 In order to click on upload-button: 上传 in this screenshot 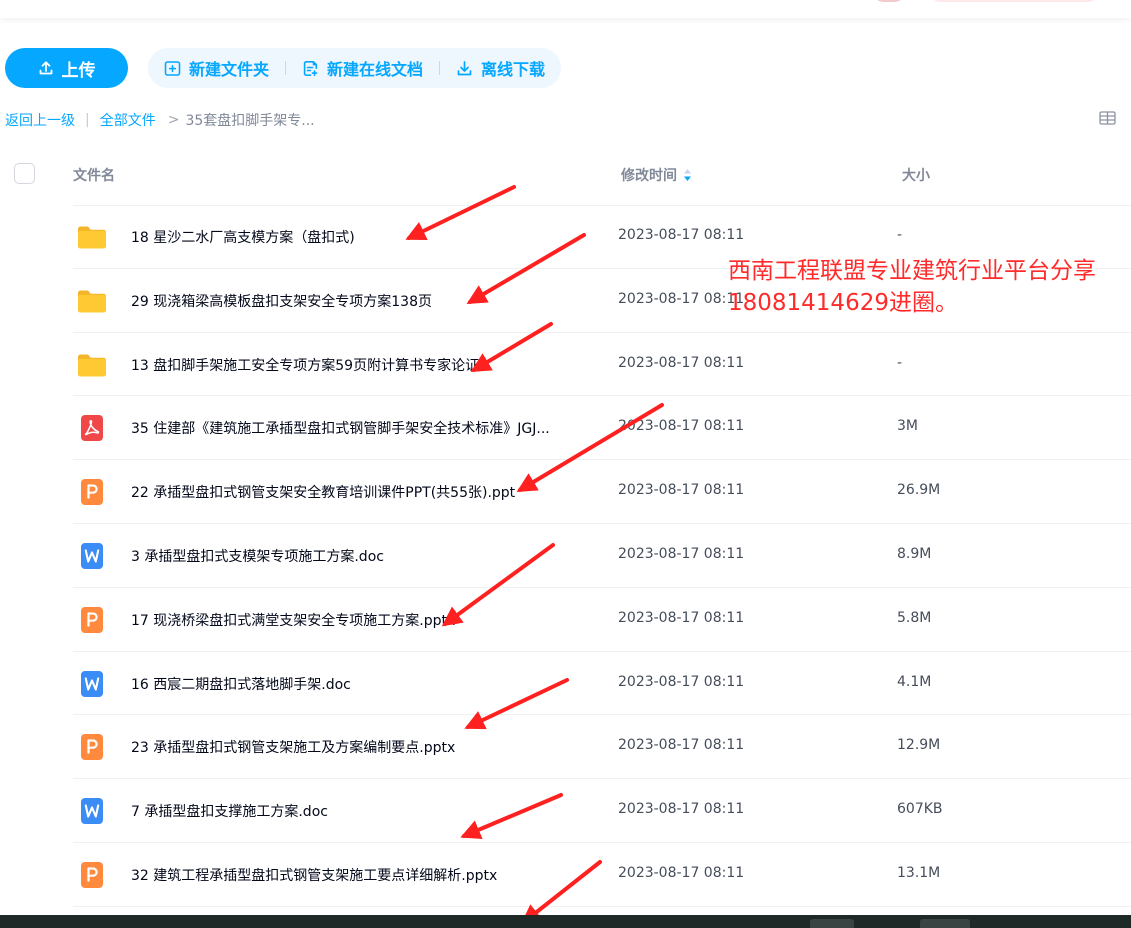, I will do `click(66, 68)`.